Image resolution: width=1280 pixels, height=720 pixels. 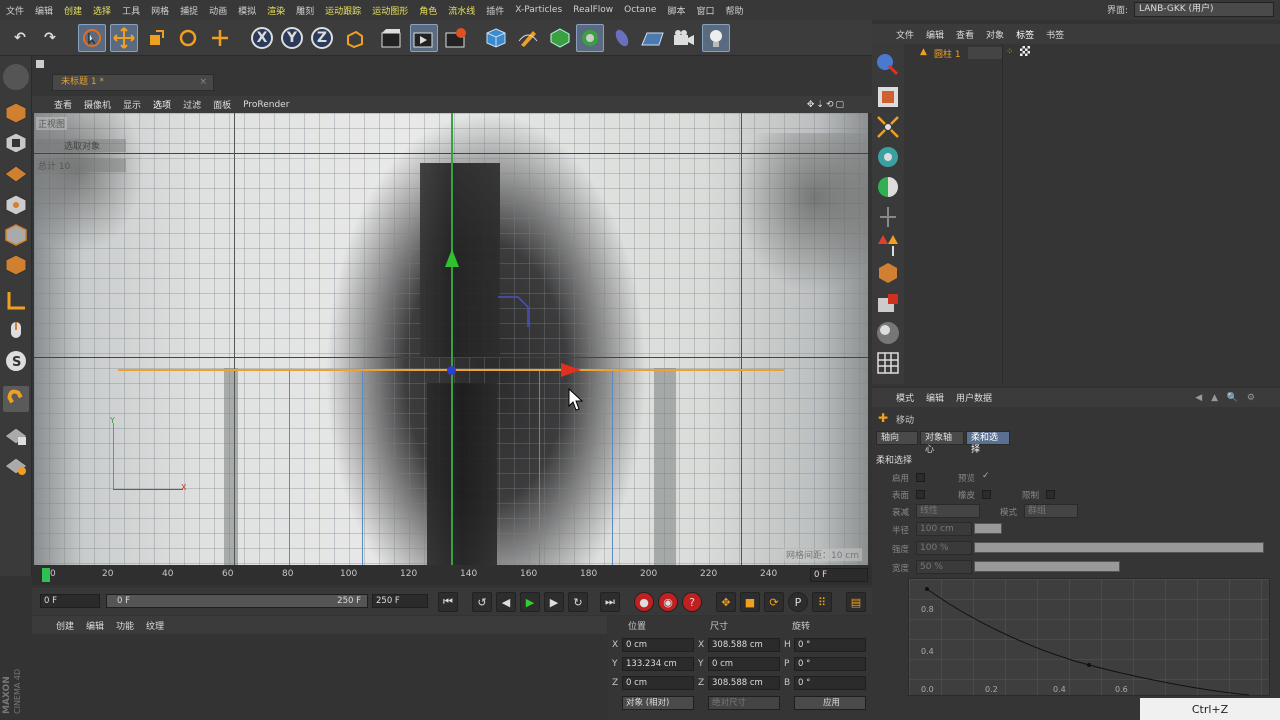 I want to click on select-tool-icon, so click(x=92, y=38).